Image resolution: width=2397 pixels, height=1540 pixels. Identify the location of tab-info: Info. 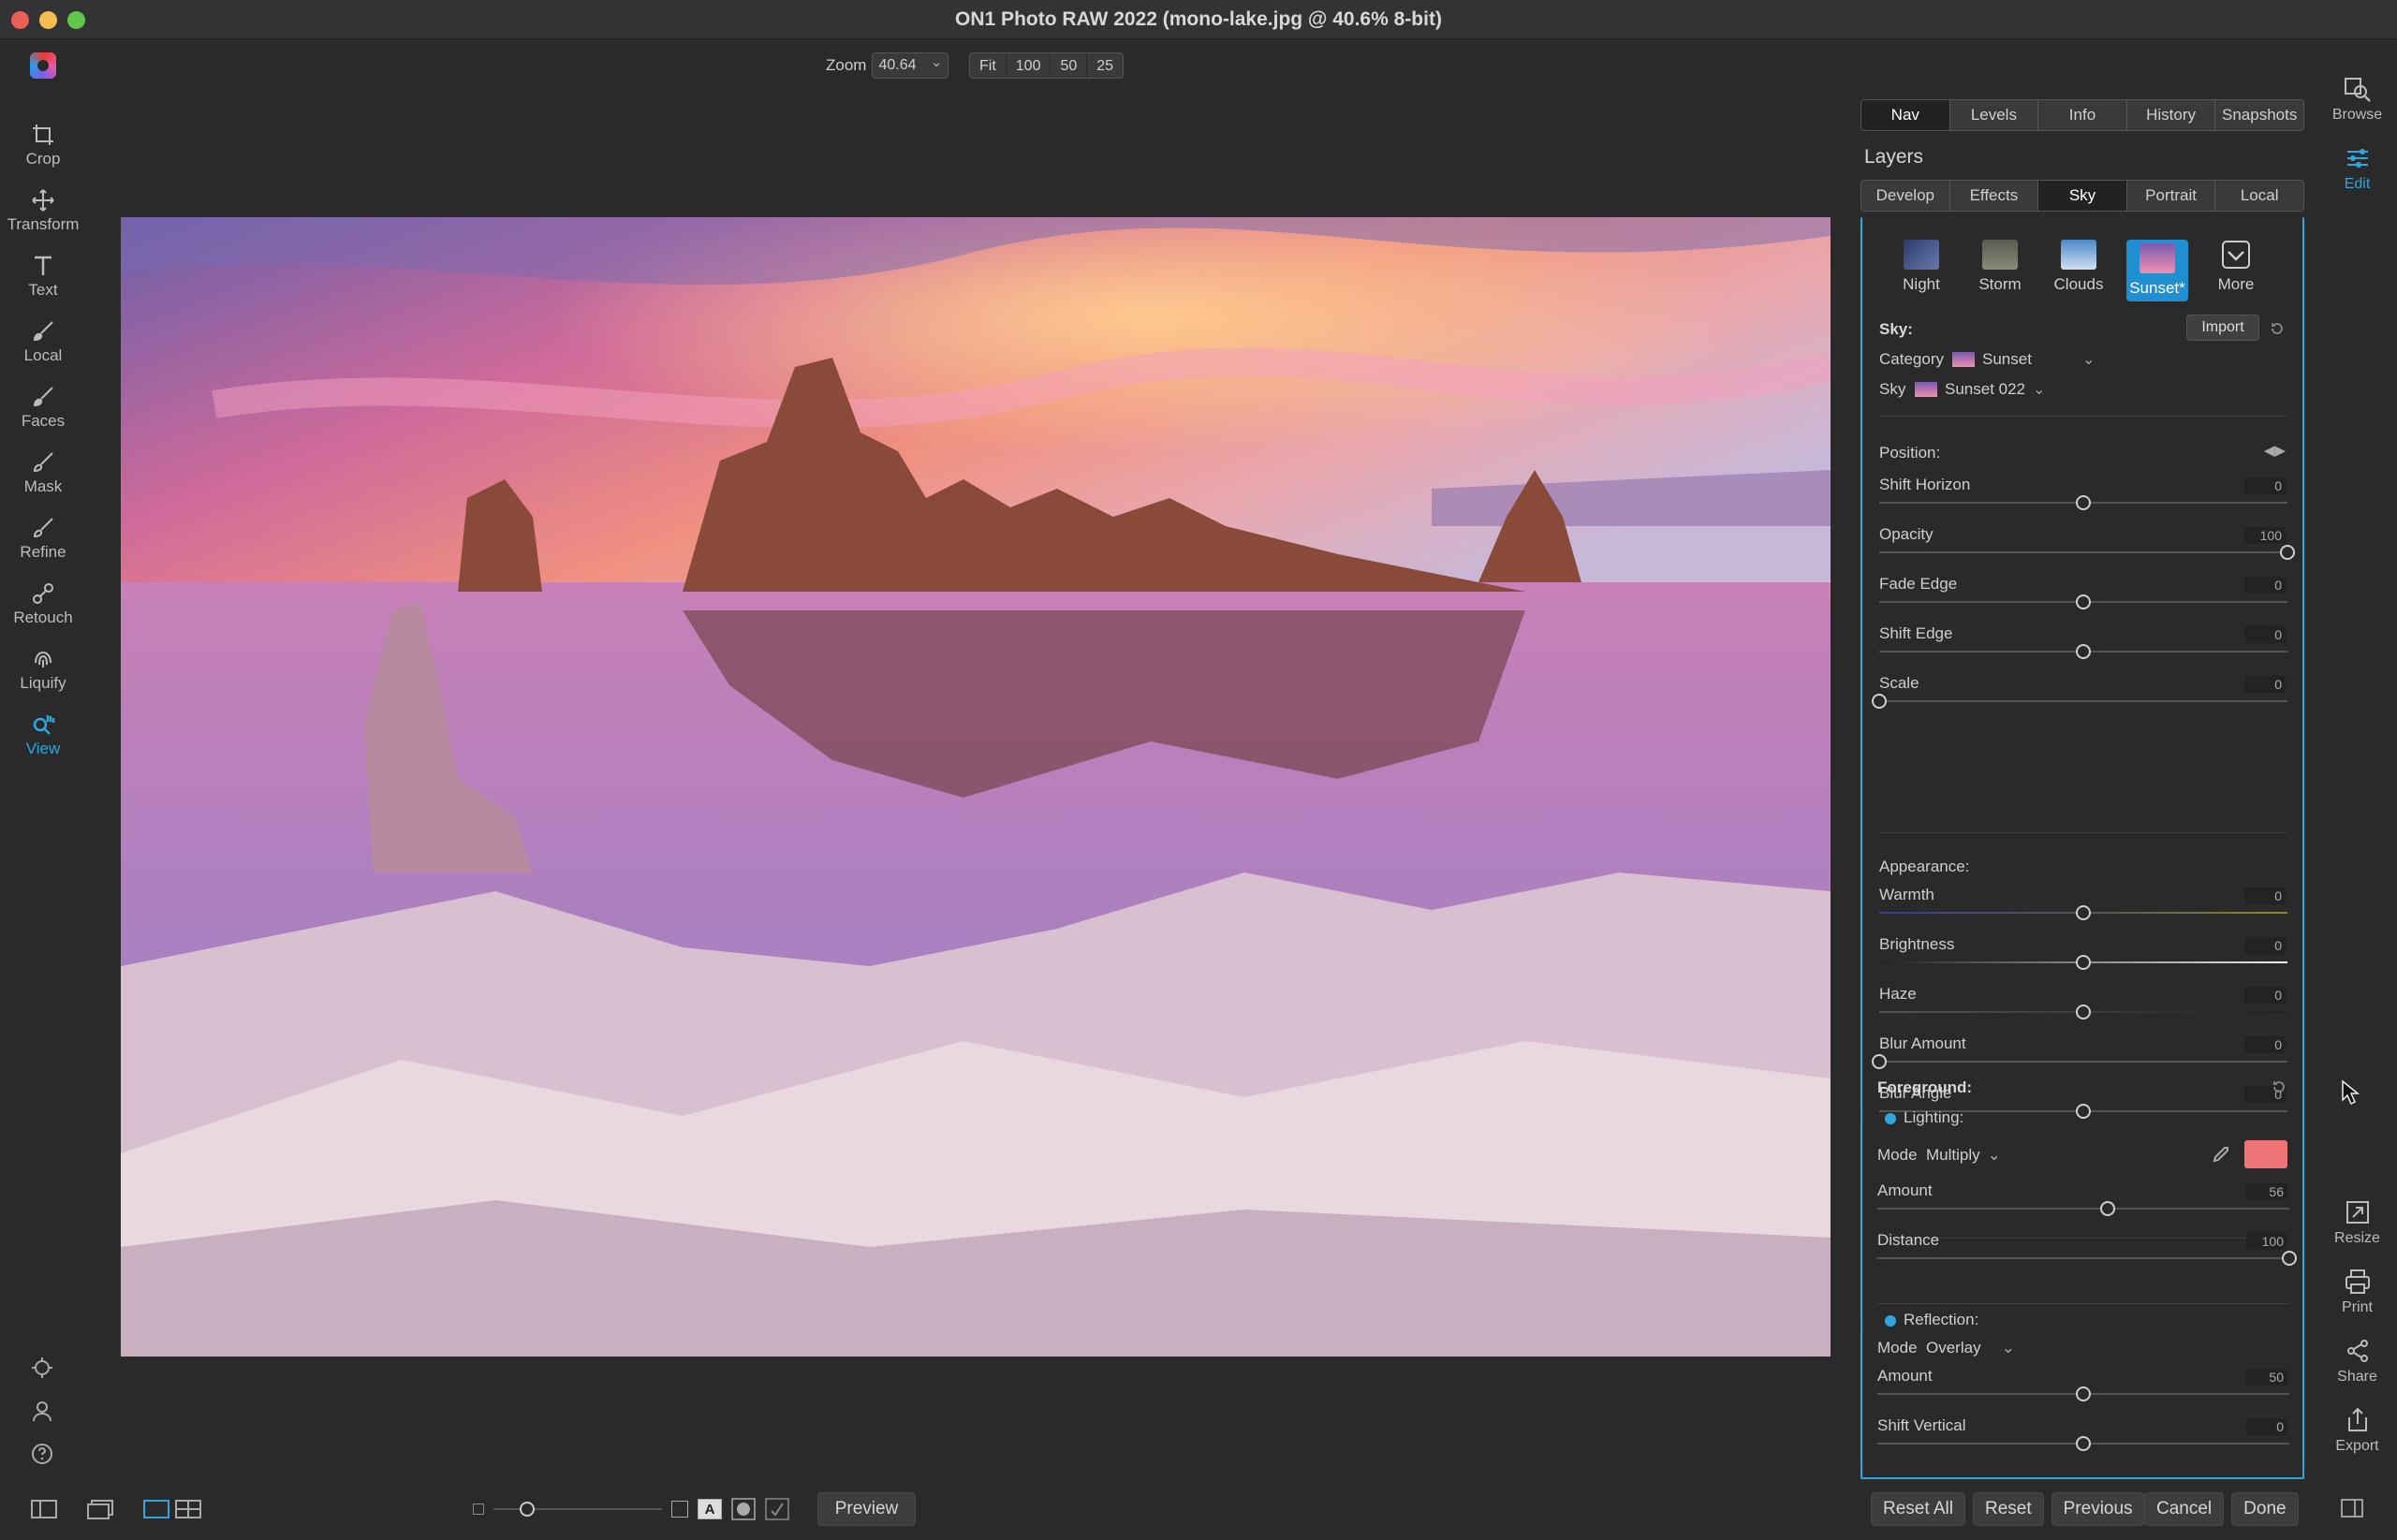
(2082, 115).